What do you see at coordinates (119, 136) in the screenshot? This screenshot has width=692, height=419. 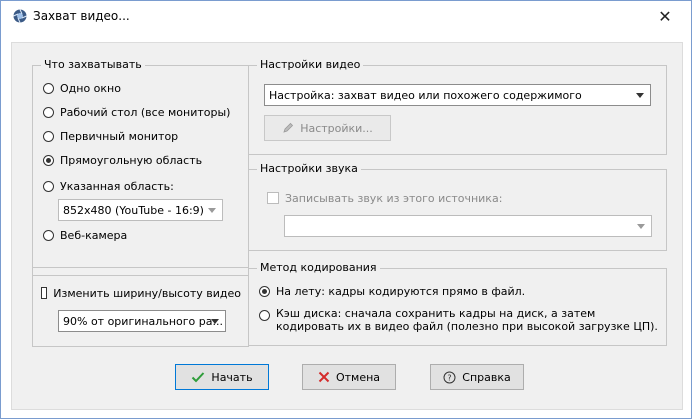 I see `radio-label: Первичный монитор` at bounding box center [119, 136].